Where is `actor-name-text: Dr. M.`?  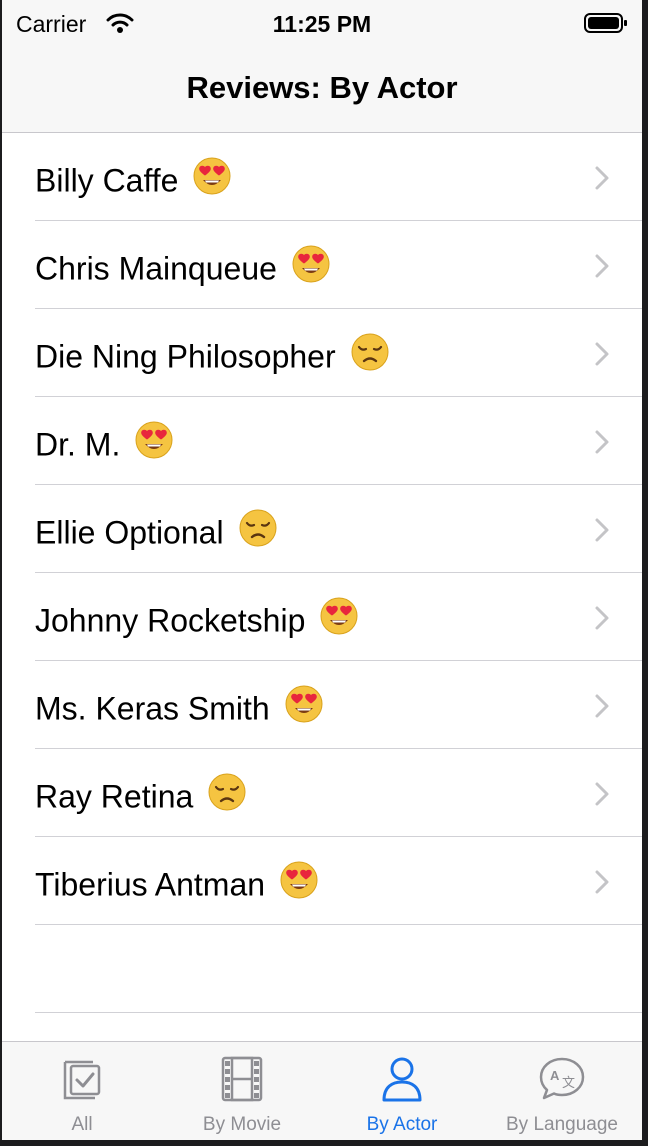 actor-name-text: Dr. M. is located at coordinates (78, 444).